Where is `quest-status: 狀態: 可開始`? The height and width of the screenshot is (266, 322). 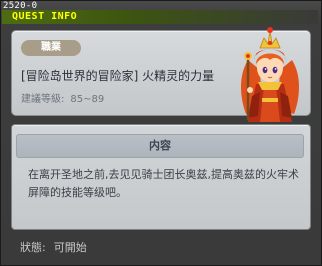
quest-status: 狀態: 可開始 is located at coordinates (53, 247).